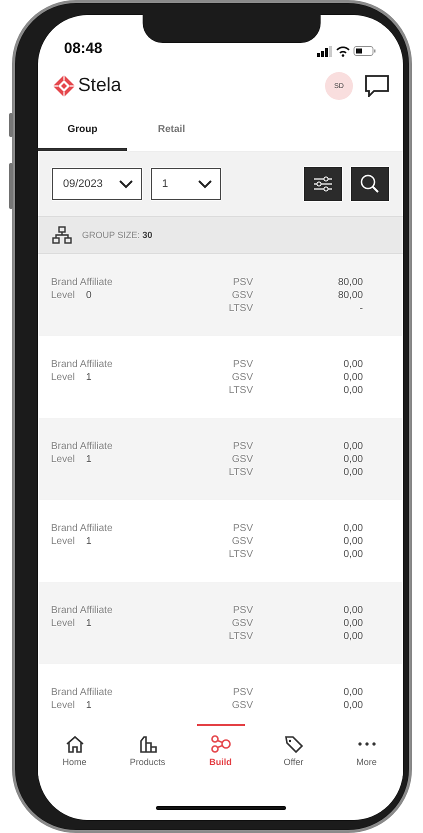 This screenshot has width=423, height=833. I want to click on member-level: Level 0, so click(72, 295).